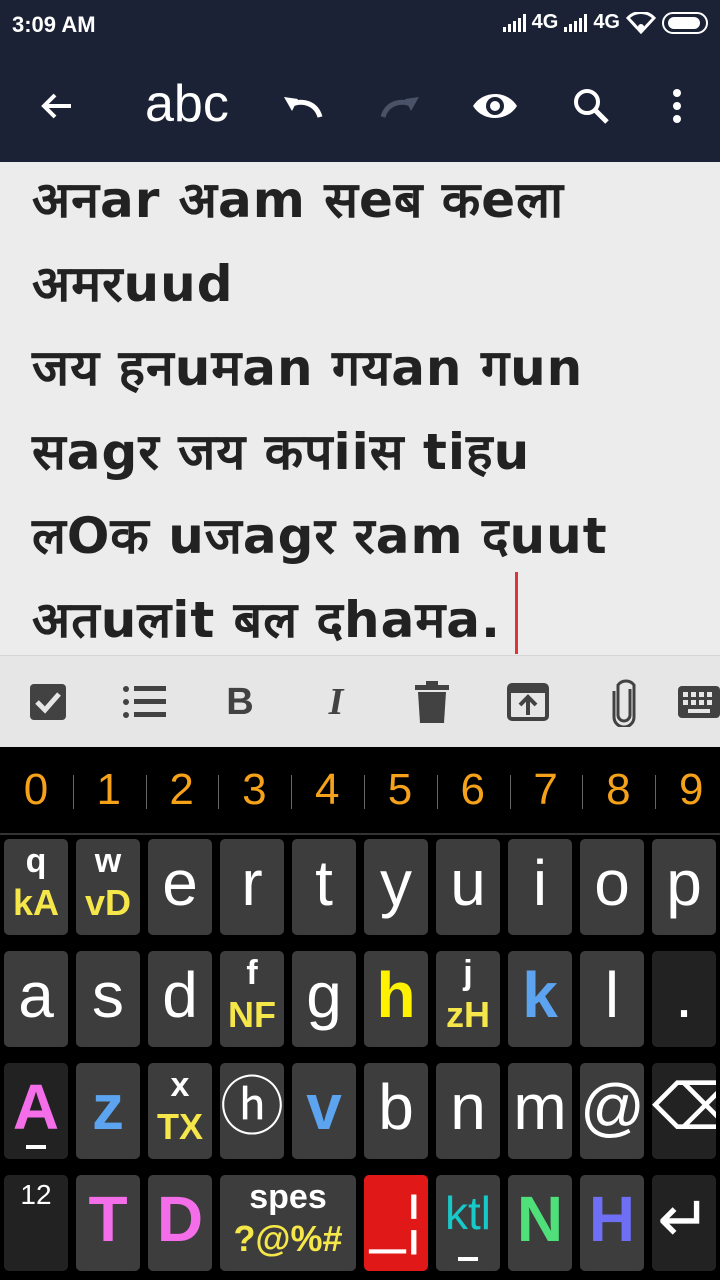  I want to click on key-f: f NF, so click(252, 999).